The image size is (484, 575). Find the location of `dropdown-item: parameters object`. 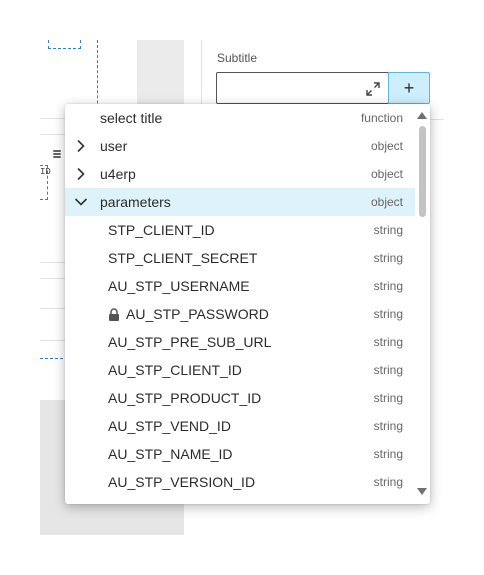

dropdown-item: parameters object is located at coordinates (240, 202).